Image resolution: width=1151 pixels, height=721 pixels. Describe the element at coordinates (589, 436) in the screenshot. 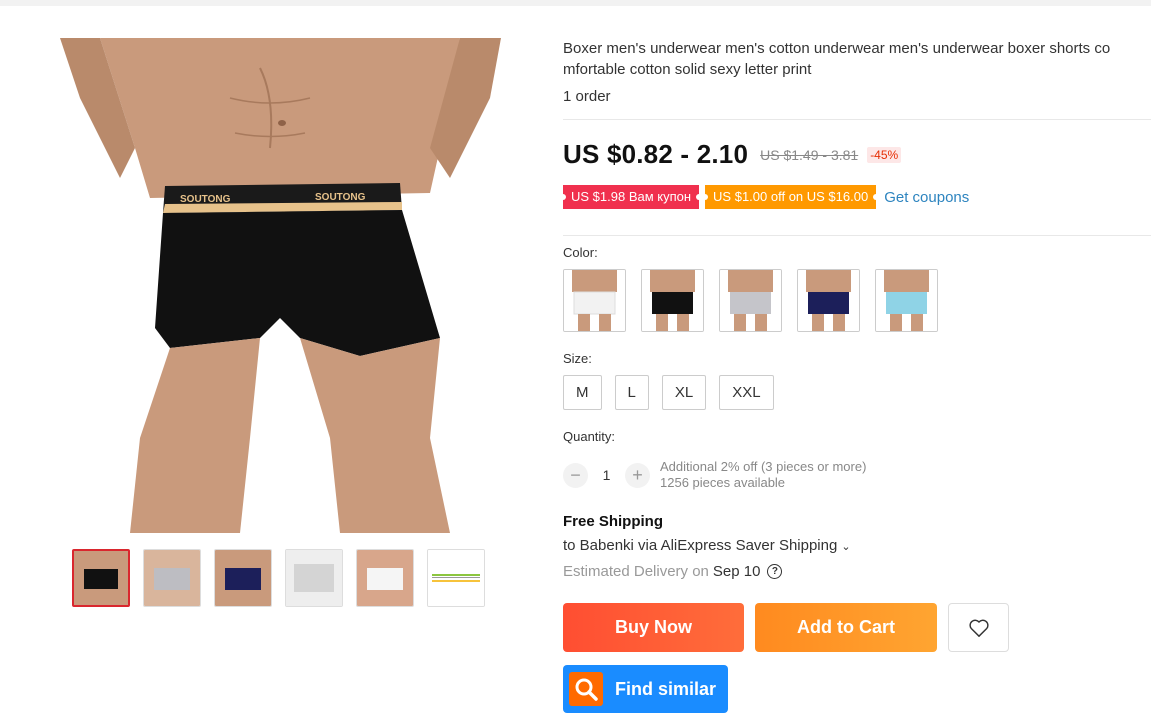

I see `quantity-label: Quantity:` at that location.